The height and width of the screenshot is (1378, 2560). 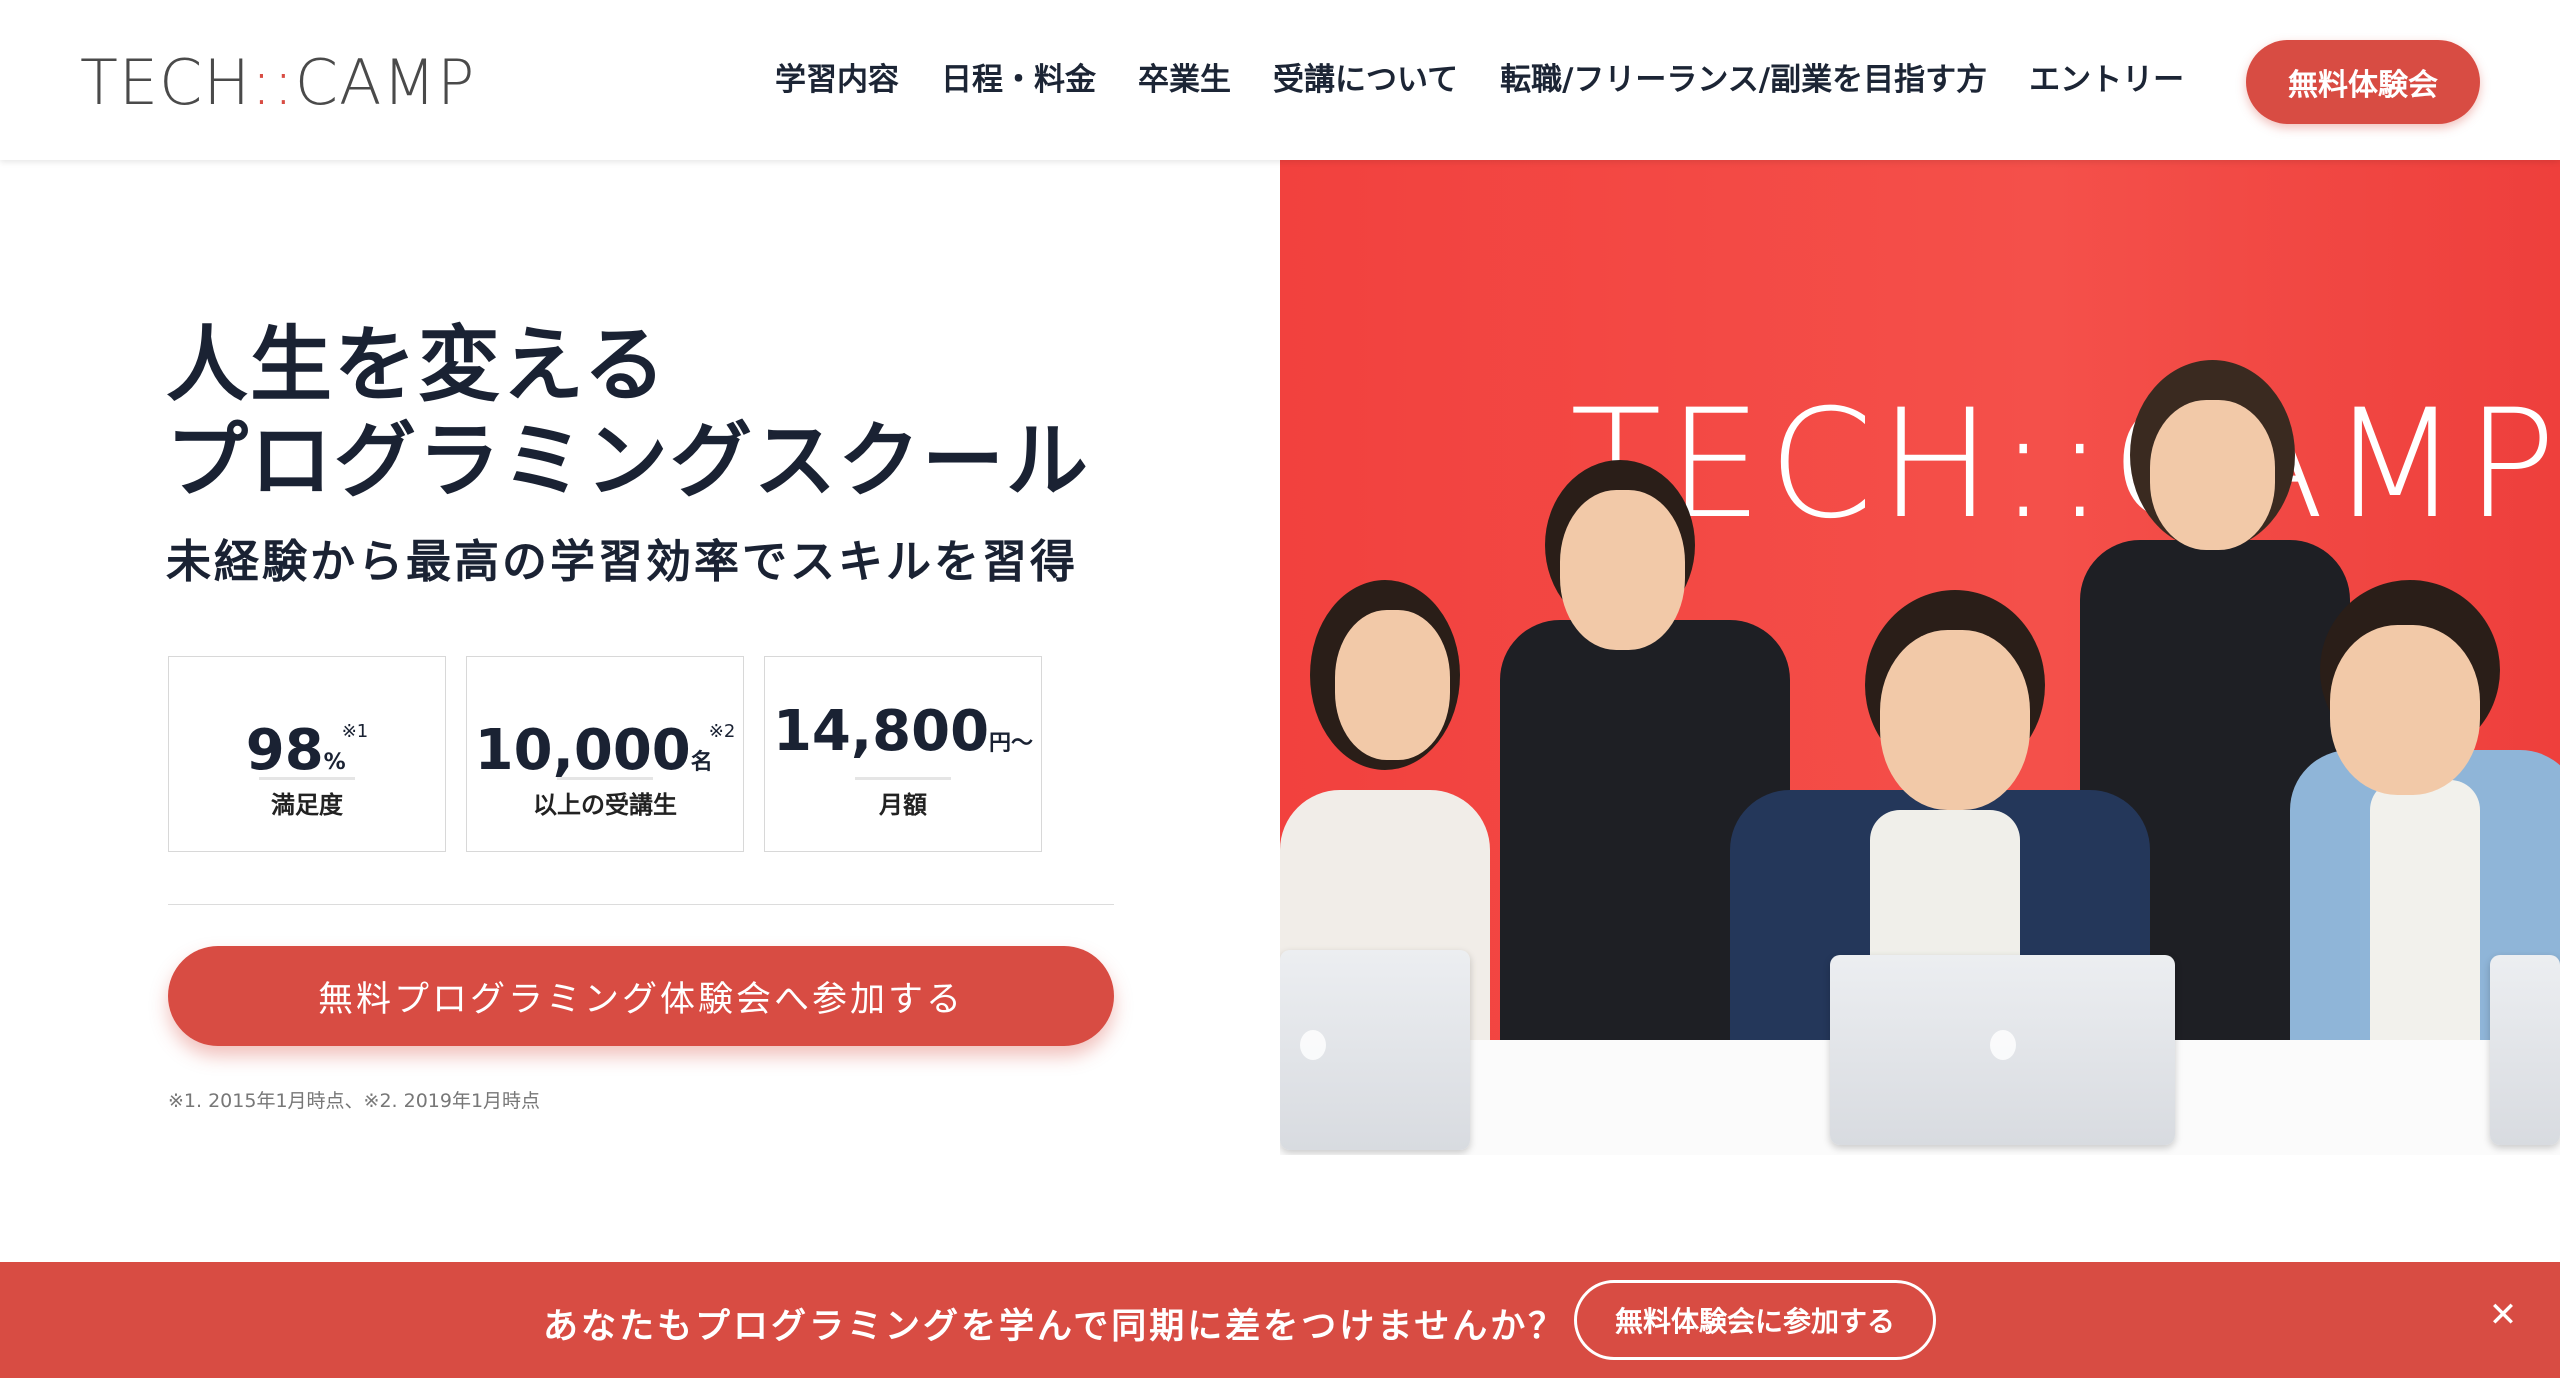 What do you see at coordinates (2106, 80) in the screenshot?
I see `nav-item-entry: エントリー` at bounding box center [2106, 80].